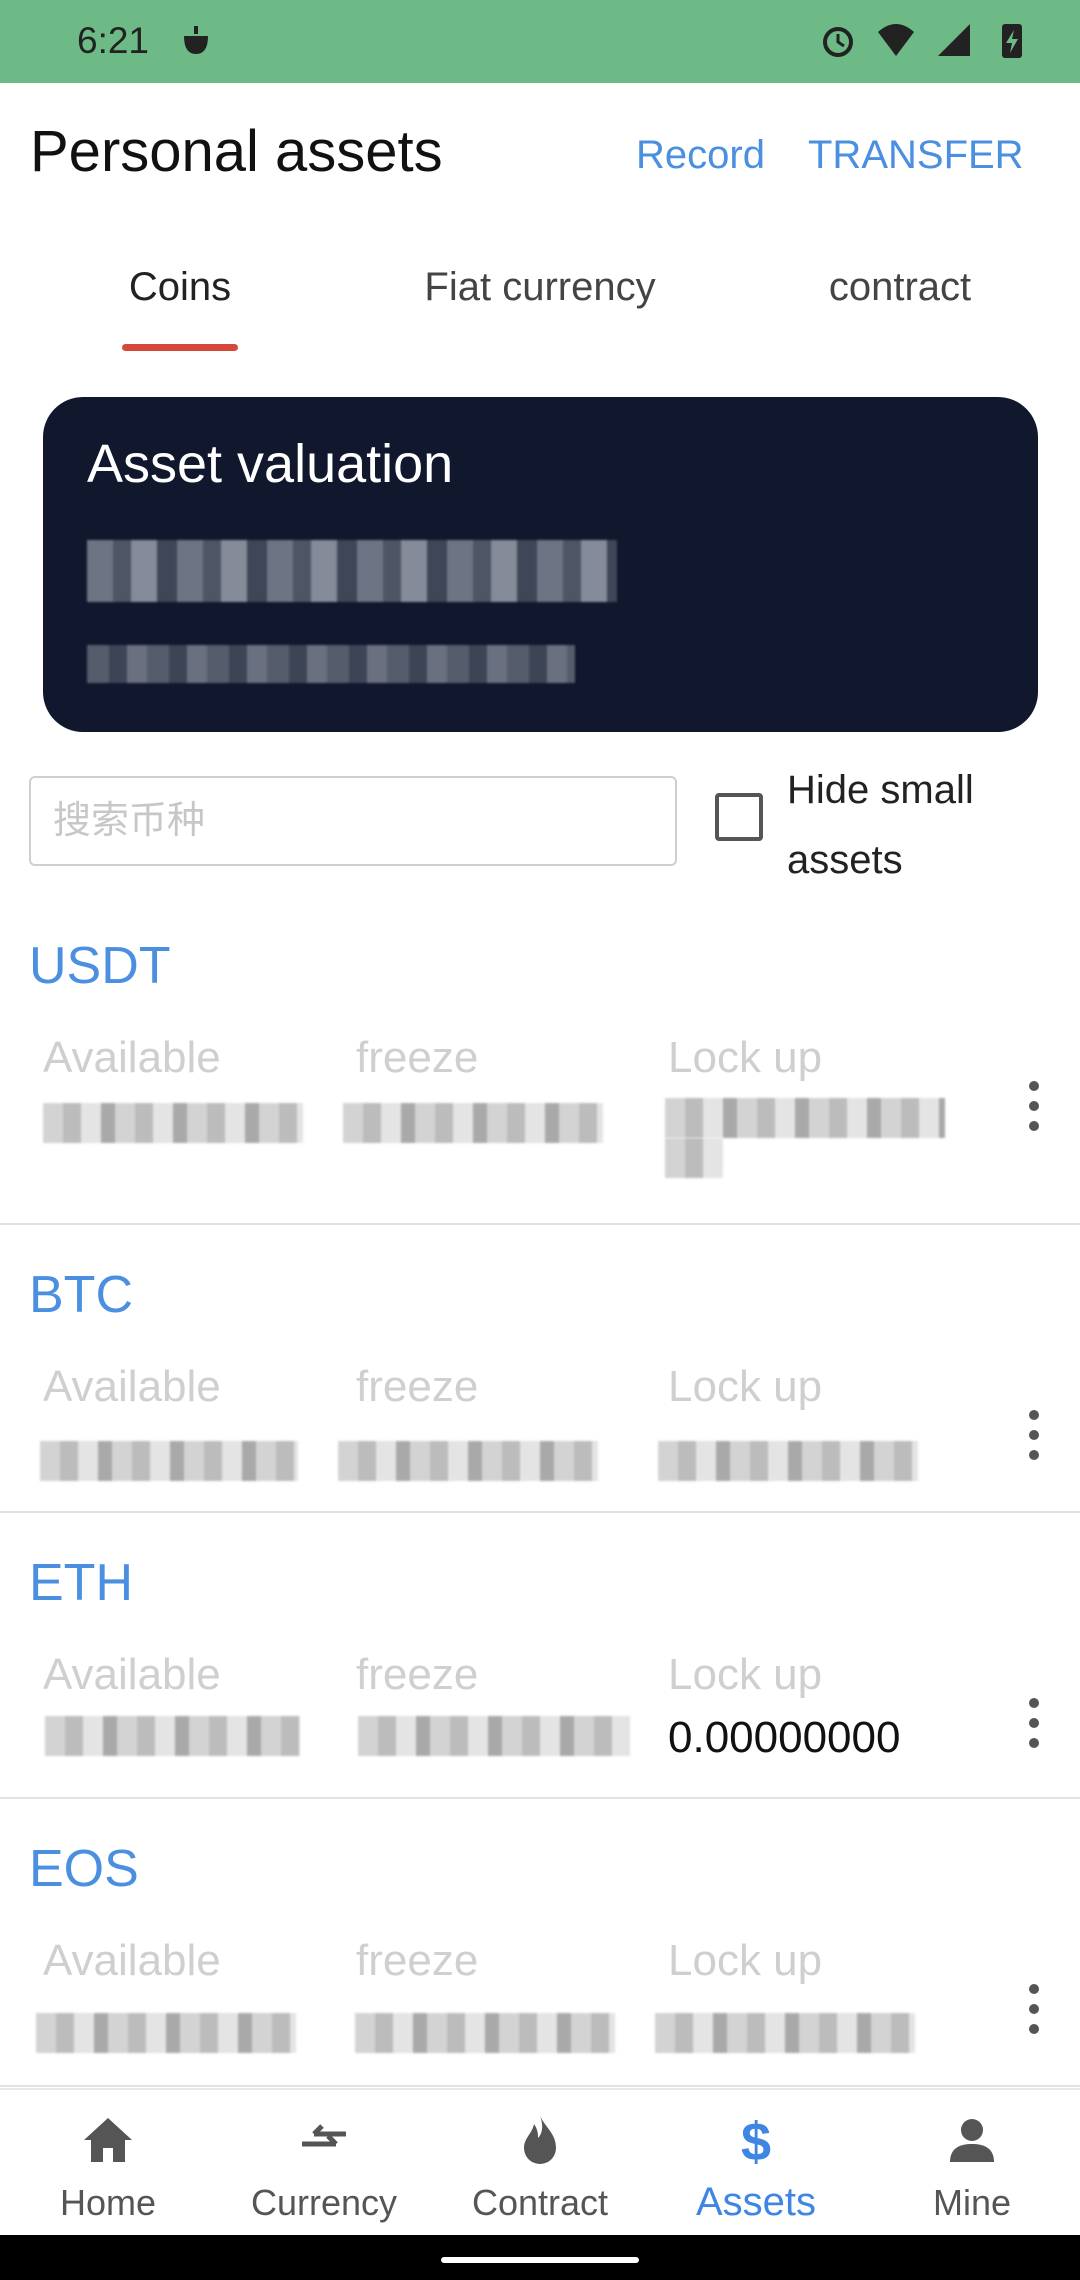 The width and height of the screenshot is (1080, 2280). Describe the element at coordinates (925, 40) in the screenshot. I see `status-icons` at that location.